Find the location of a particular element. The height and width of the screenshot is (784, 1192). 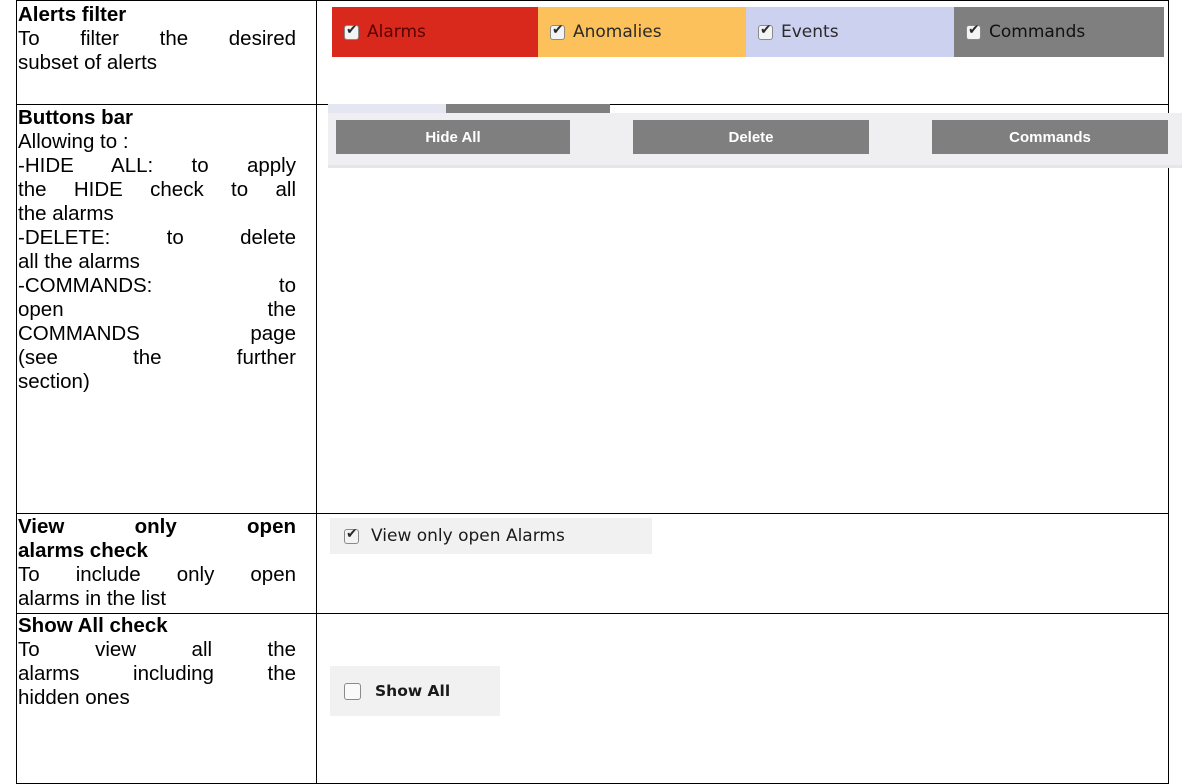

show-all-checkbox is located at coordinates (352, 691).